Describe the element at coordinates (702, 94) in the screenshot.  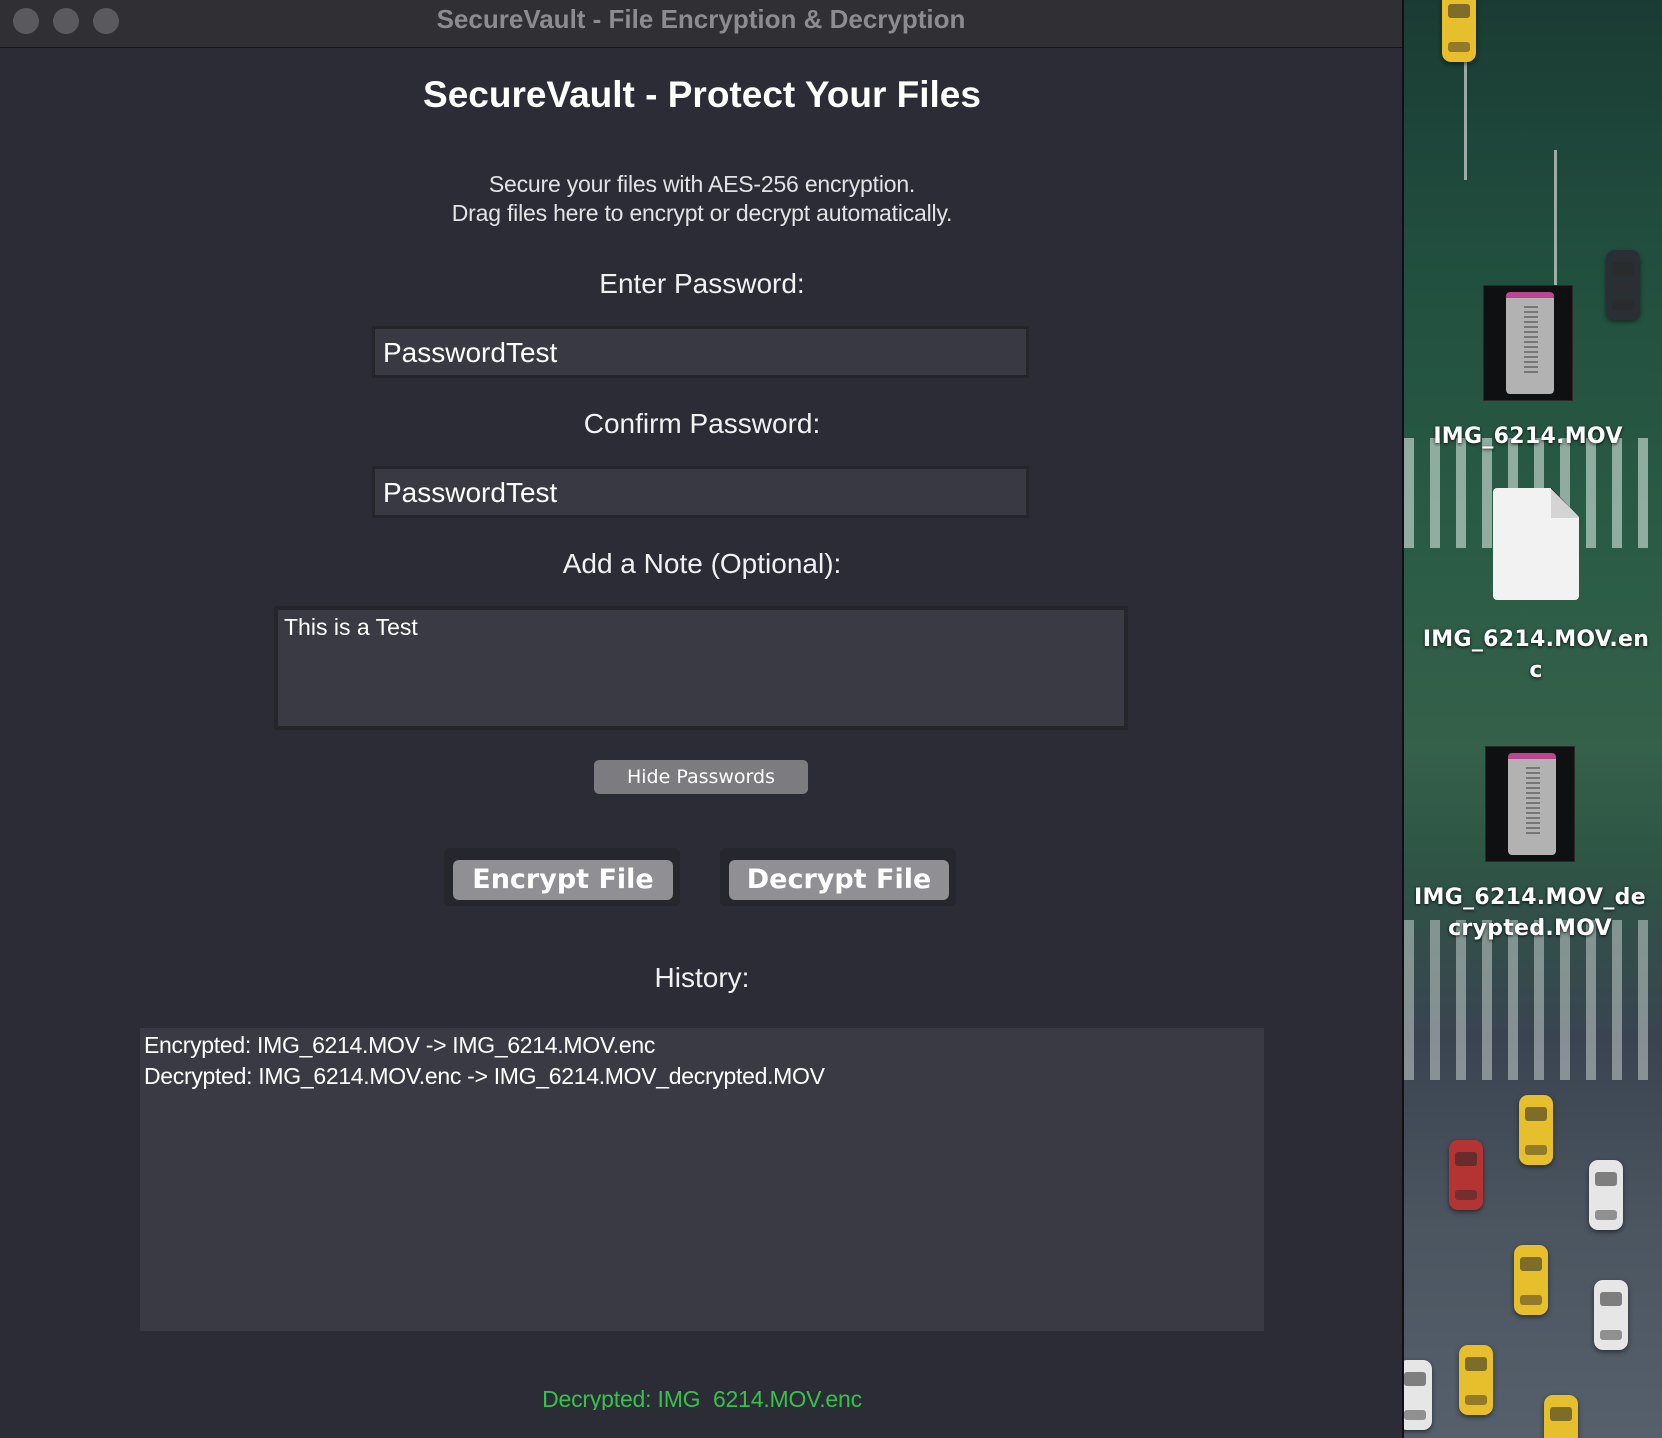
I see `app-title: SecureVault - Protect Your Files` at that location.